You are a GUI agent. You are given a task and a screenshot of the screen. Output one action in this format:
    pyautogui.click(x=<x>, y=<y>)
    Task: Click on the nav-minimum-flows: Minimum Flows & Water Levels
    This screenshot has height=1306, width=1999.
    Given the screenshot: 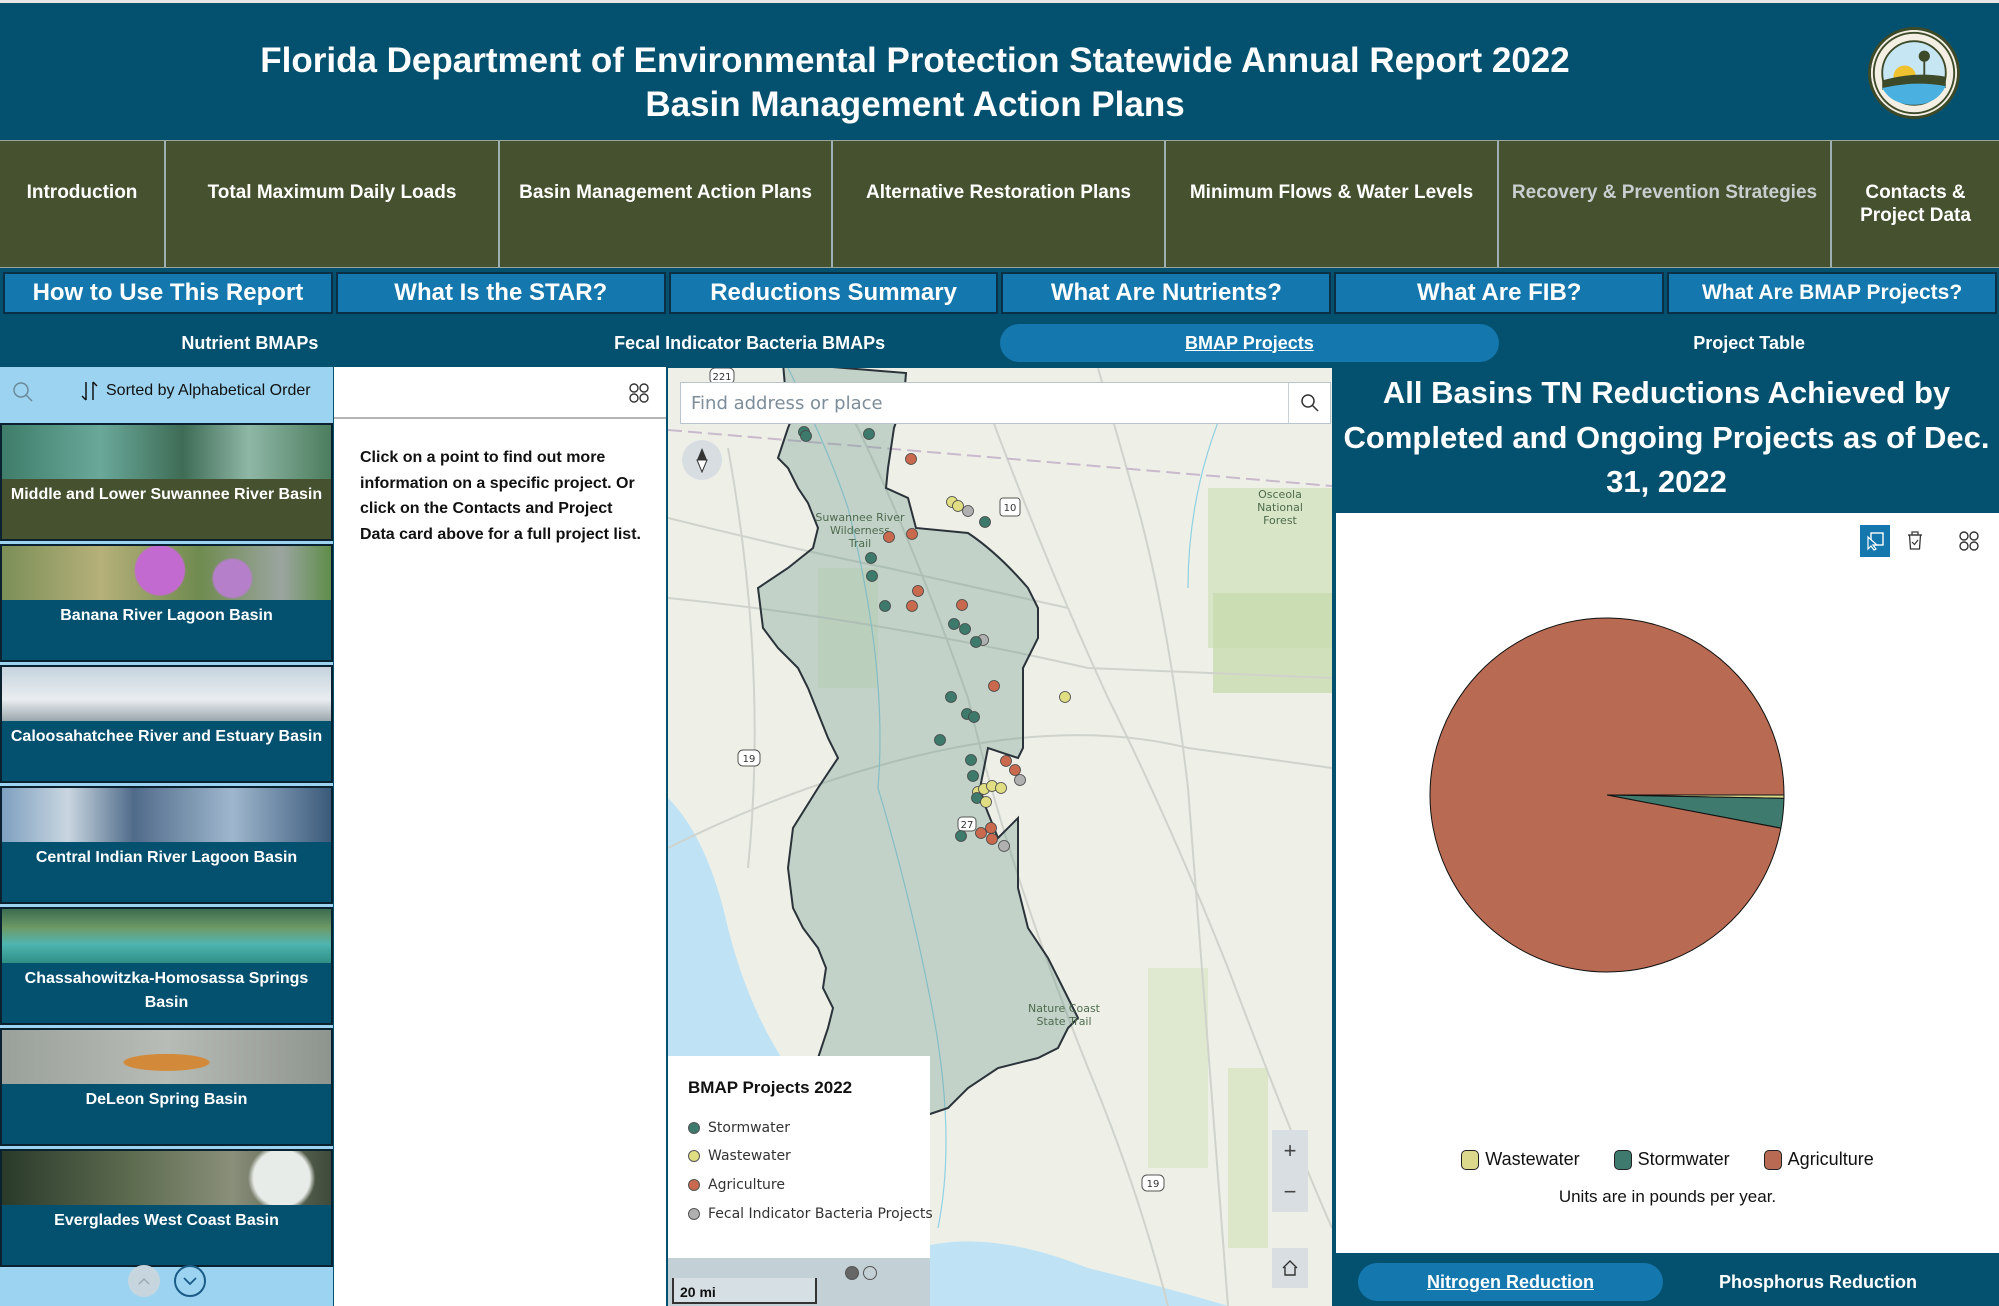 What is the action you would take?
    pyautogui.click(x=1332, y=204)
    